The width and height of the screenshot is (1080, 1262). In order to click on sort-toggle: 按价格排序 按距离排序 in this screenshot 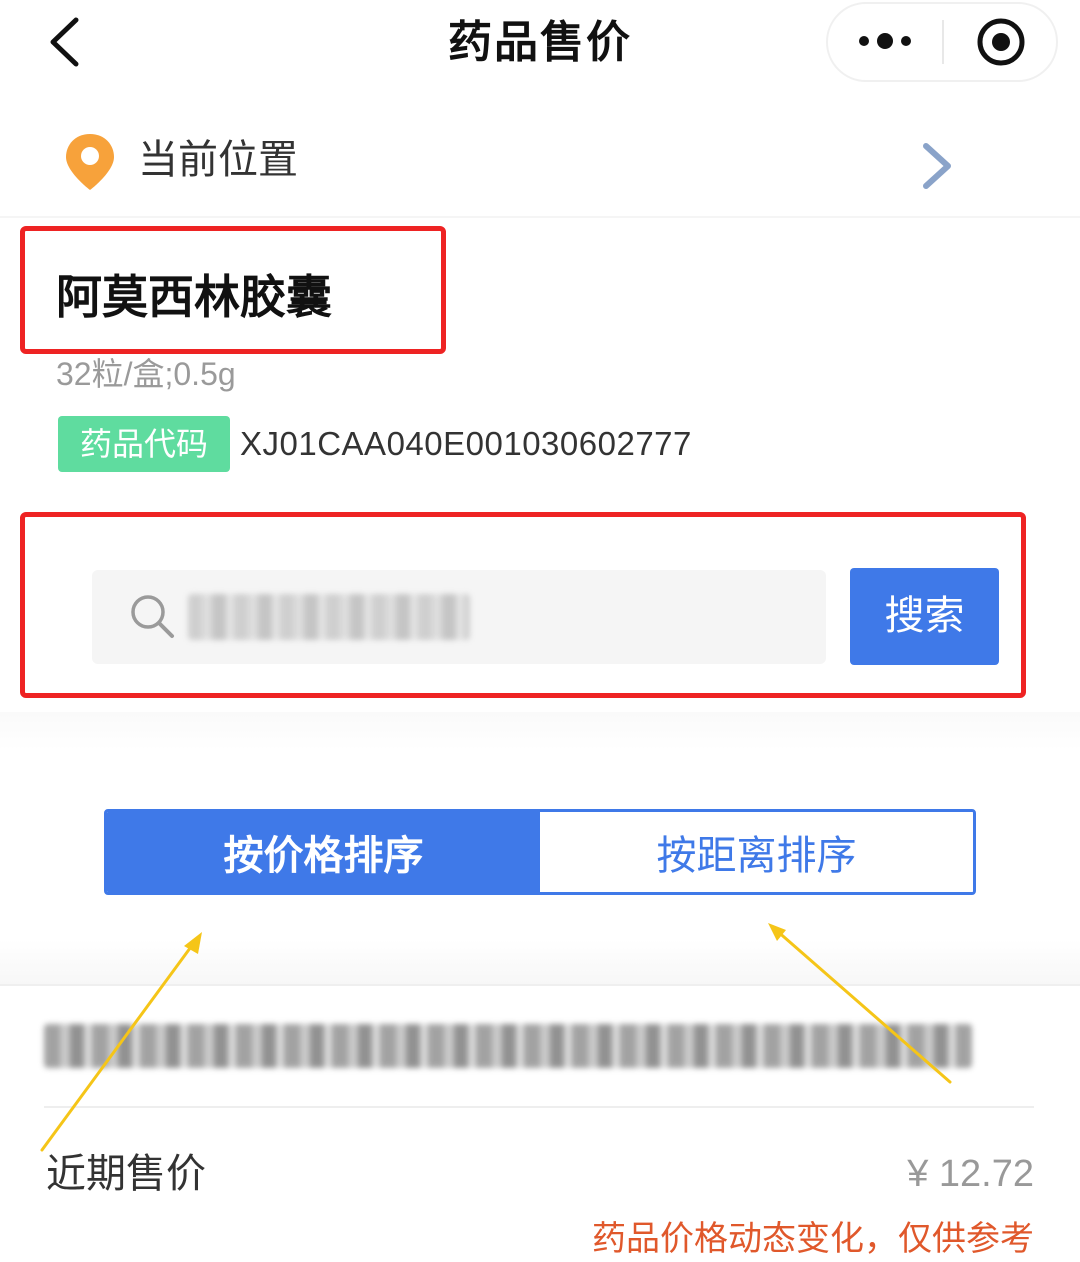, I will do `click(540, 852)`.